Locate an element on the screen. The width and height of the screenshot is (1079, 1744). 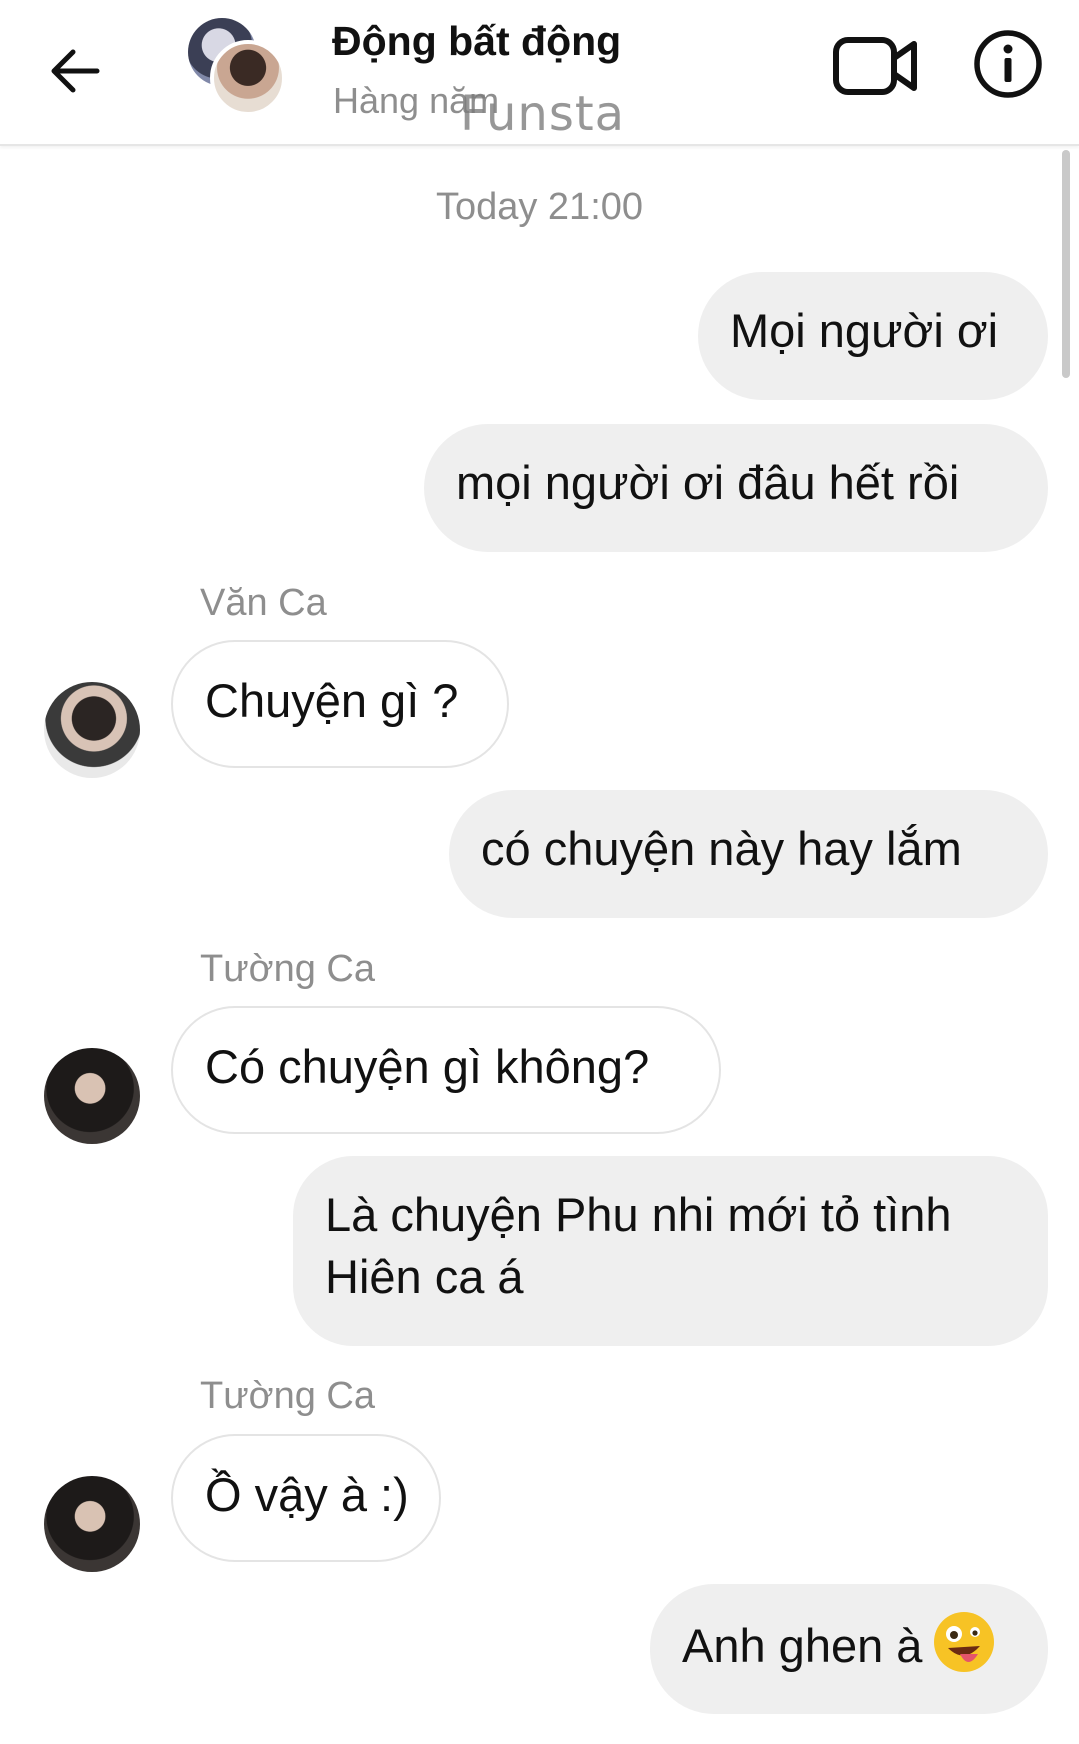
outgoing-message: Mọi người ơi is located at coordinates (873, 336).